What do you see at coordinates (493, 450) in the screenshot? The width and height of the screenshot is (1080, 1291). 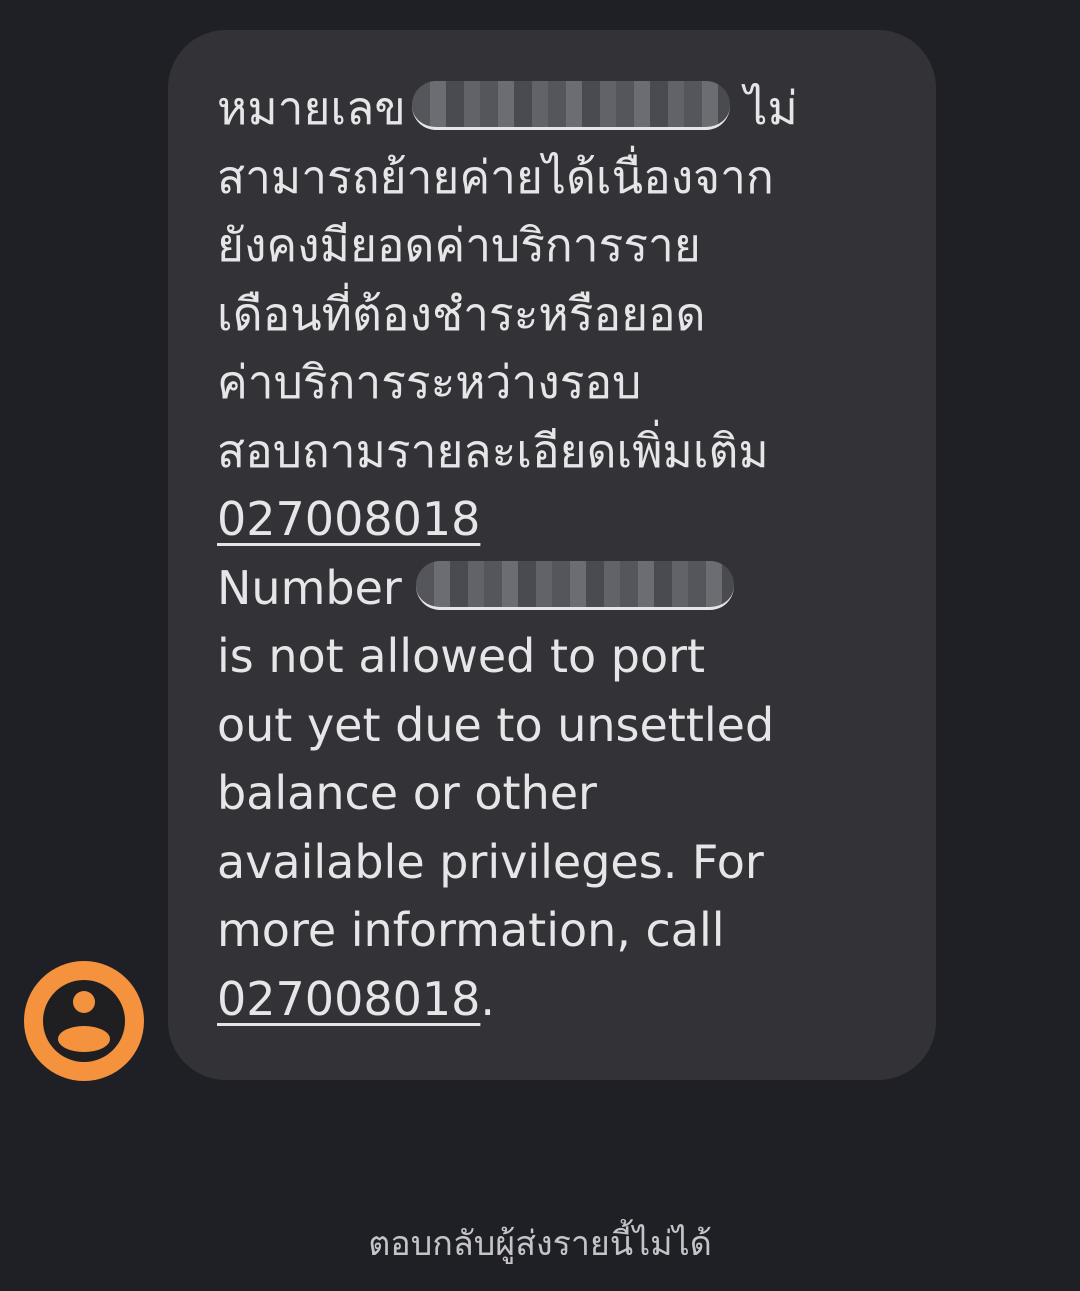 I see `message-line: สอบถามรายละเอียดเพิ่มเติม` at bounding box center [493, 450].